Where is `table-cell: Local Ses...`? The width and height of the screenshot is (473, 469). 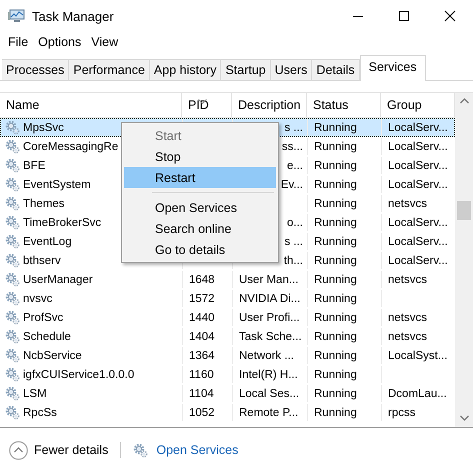 table-cell: Local Ses... is located at coordinates (269, 394).